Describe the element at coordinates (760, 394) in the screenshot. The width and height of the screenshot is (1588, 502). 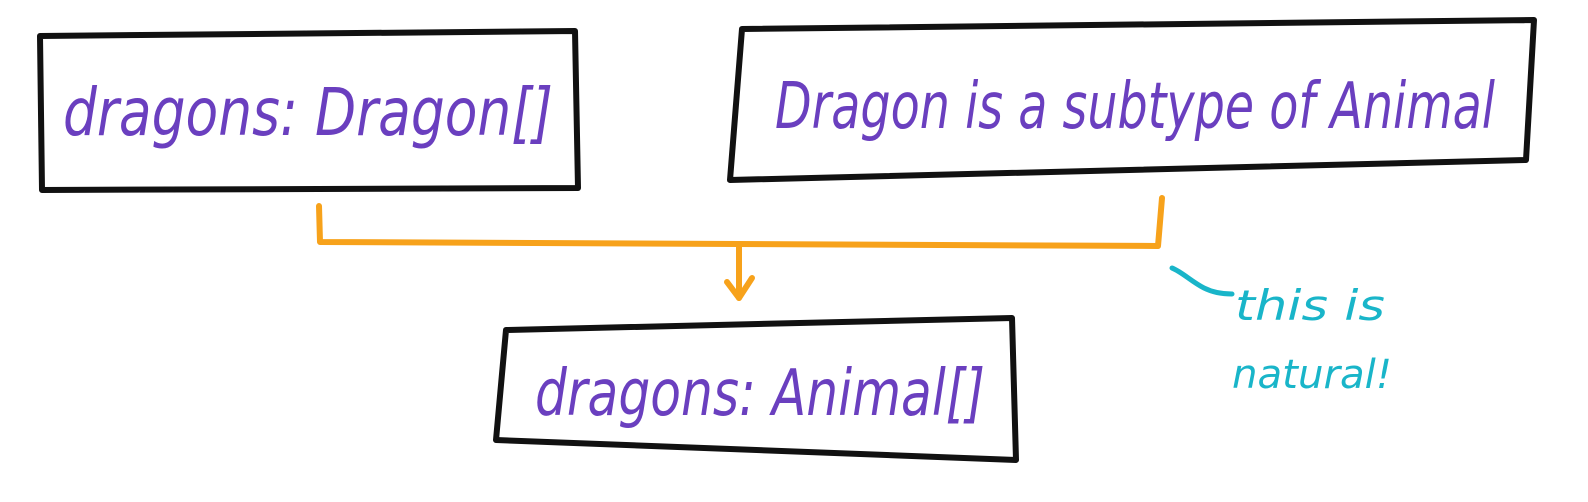
I see `box-dragons-animal-text: dragons: Animal[]` at that location.